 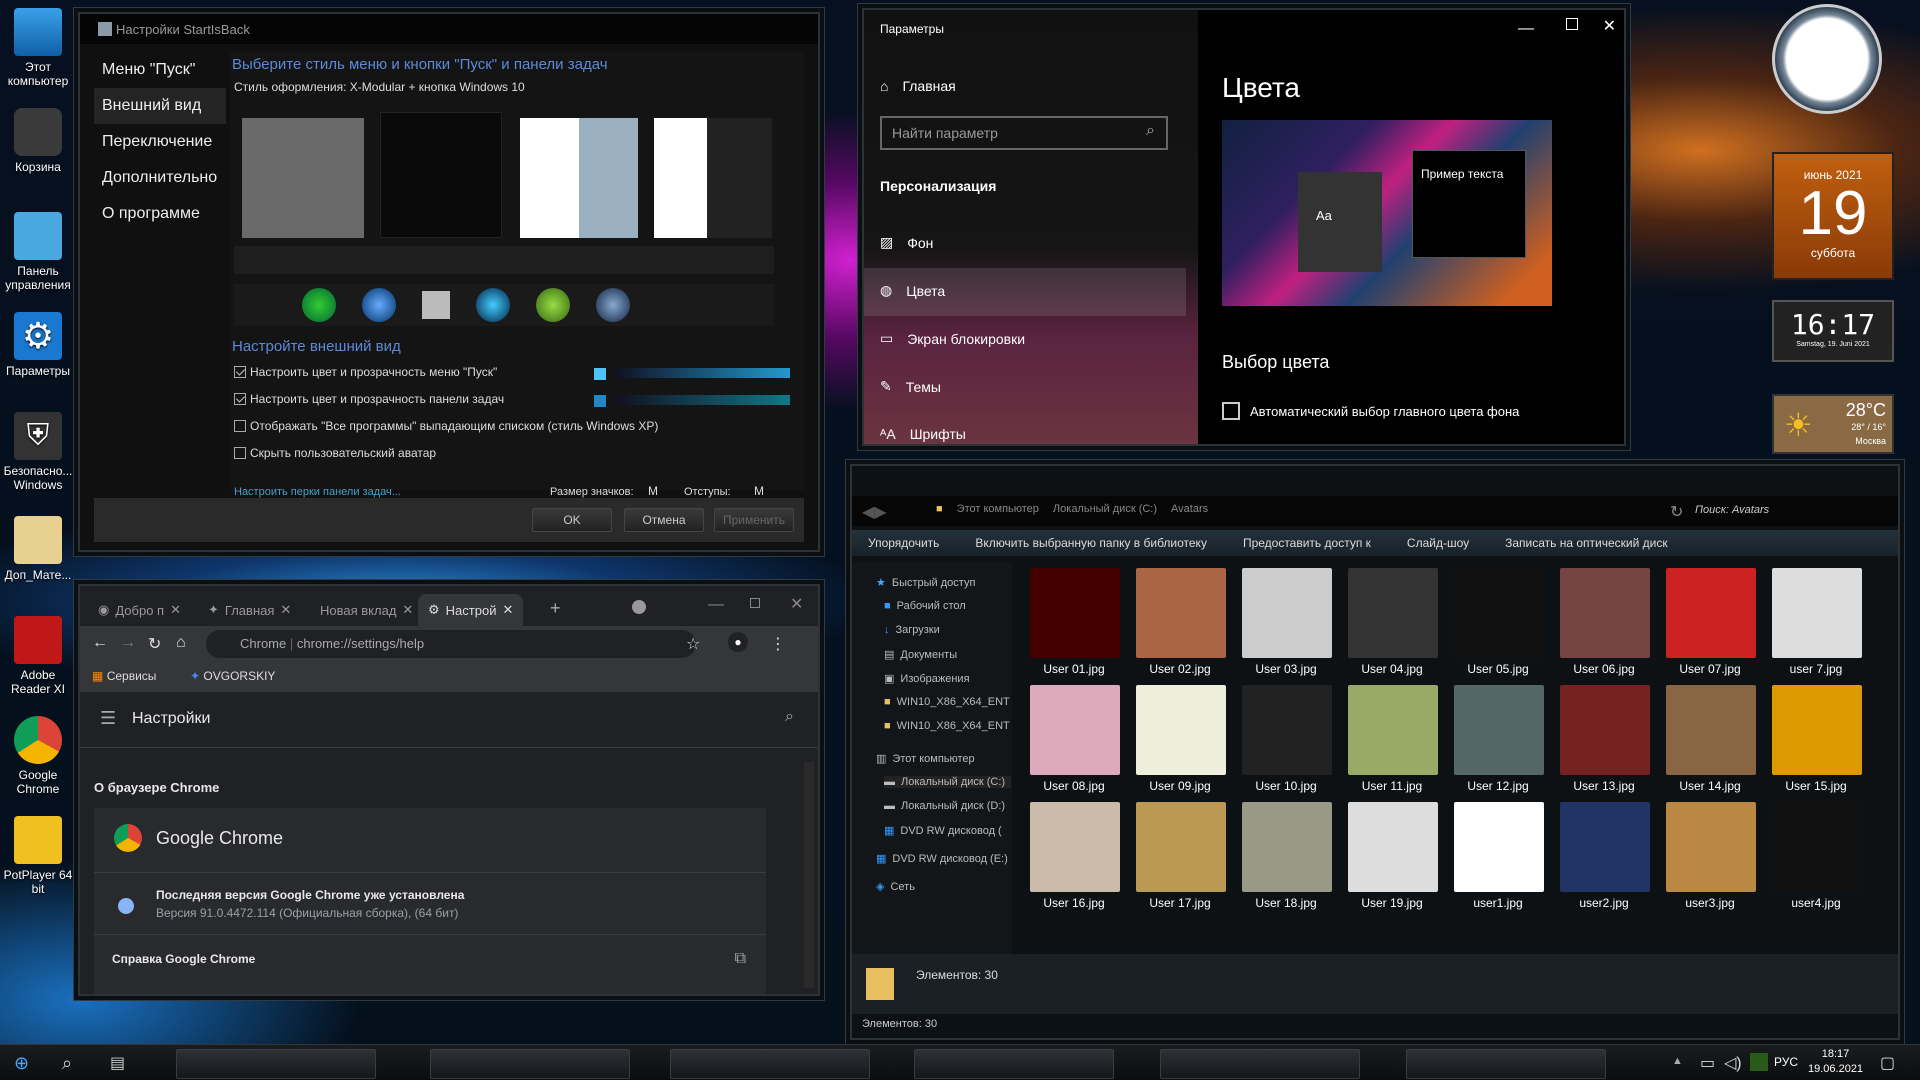 I want to click on toolbar-burn: Записать на оптический диск, so click(x=1586, y=546).